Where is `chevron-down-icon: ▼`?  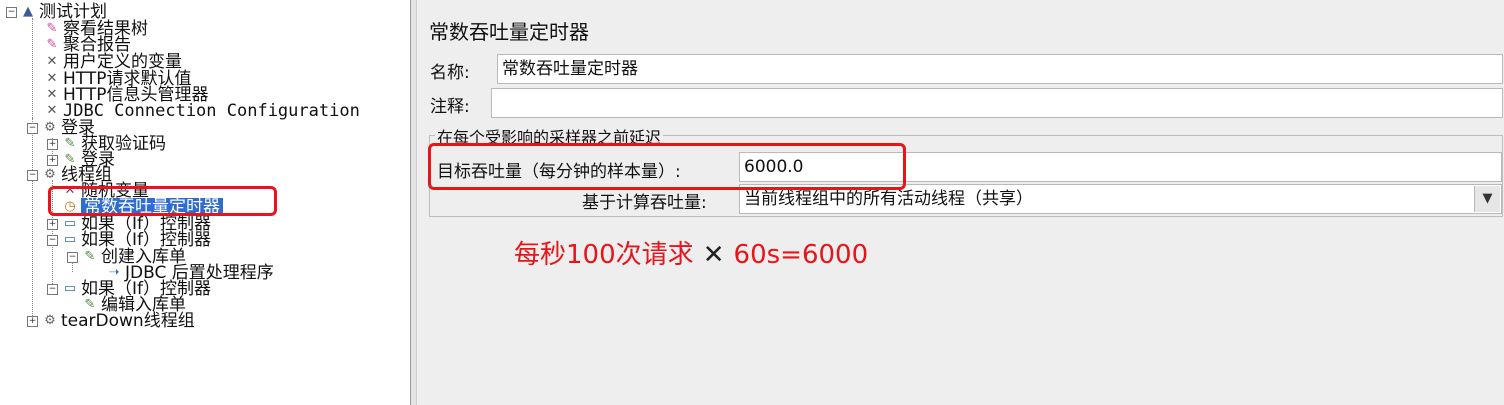 chevron-down-icon: ▼ is located at coordinates (1487, 199).